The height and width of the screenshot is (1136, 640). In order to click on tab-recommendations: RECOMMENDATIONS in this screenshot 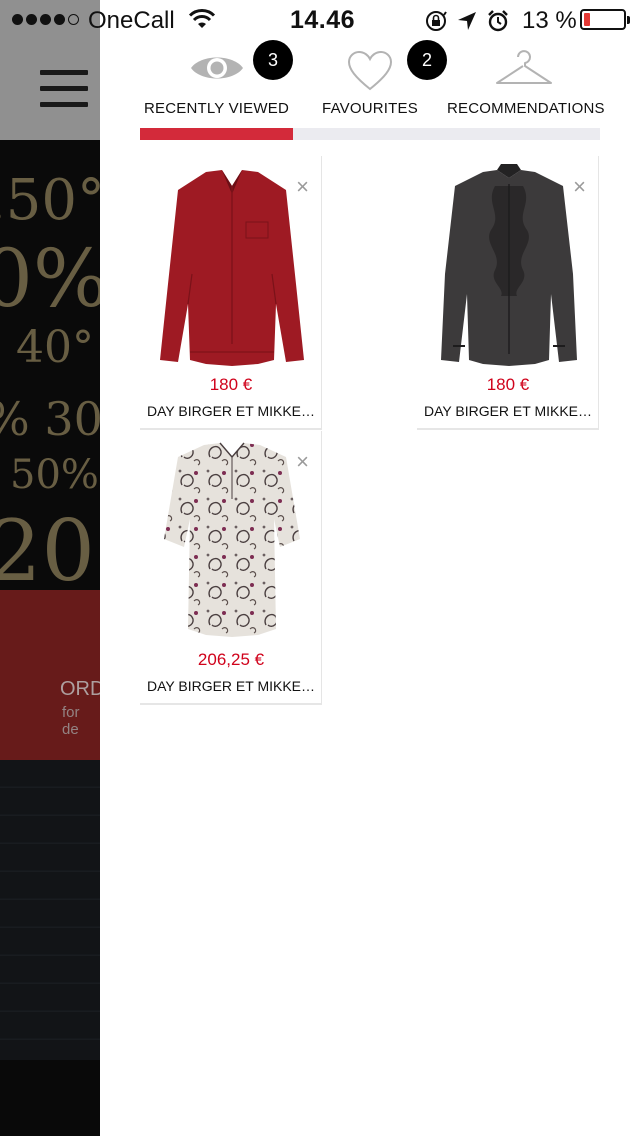, I will do `click(526, 84)`.